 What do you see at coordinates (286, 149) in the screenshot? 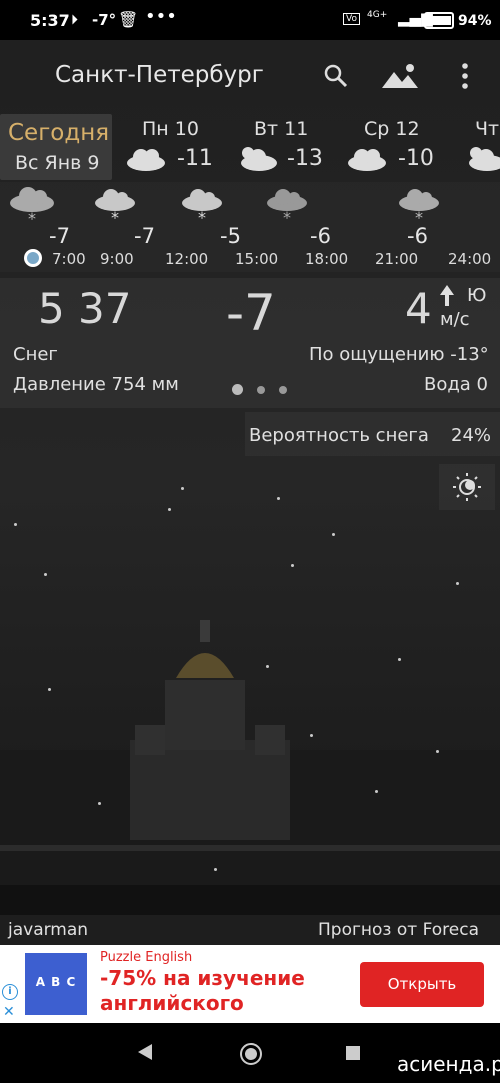
I see `day-tab-tue: Вт 11 -13` at bounding box center [286, 149].